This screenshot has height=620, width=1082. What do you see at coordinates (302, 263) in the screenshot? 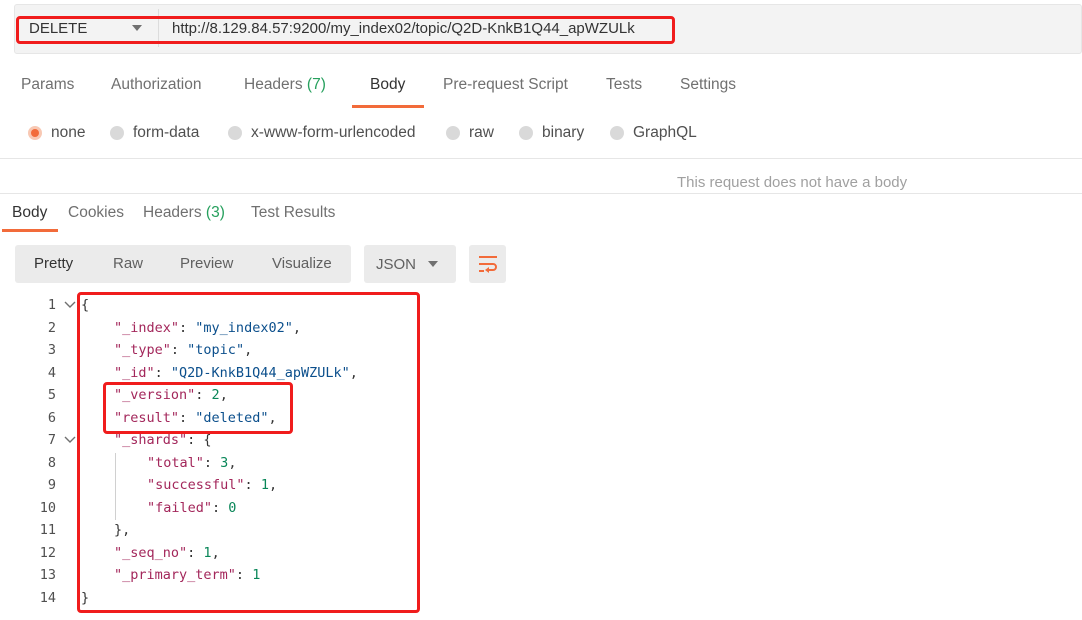
I see `view-visualize-button: Visualize` at bounding box center [302, 263].